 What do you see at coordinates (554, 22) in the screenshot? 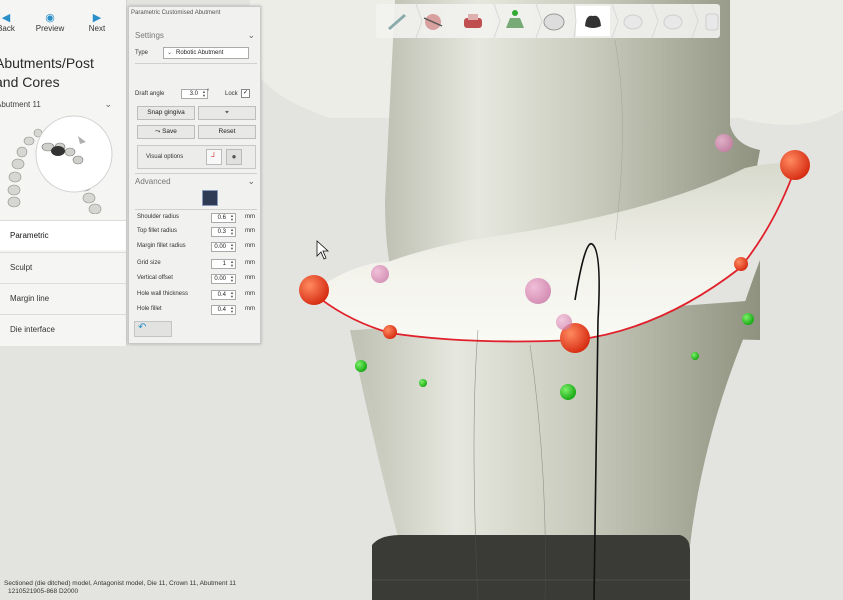
I see `toolbar-step-crown` at bounding box center [554, 22].